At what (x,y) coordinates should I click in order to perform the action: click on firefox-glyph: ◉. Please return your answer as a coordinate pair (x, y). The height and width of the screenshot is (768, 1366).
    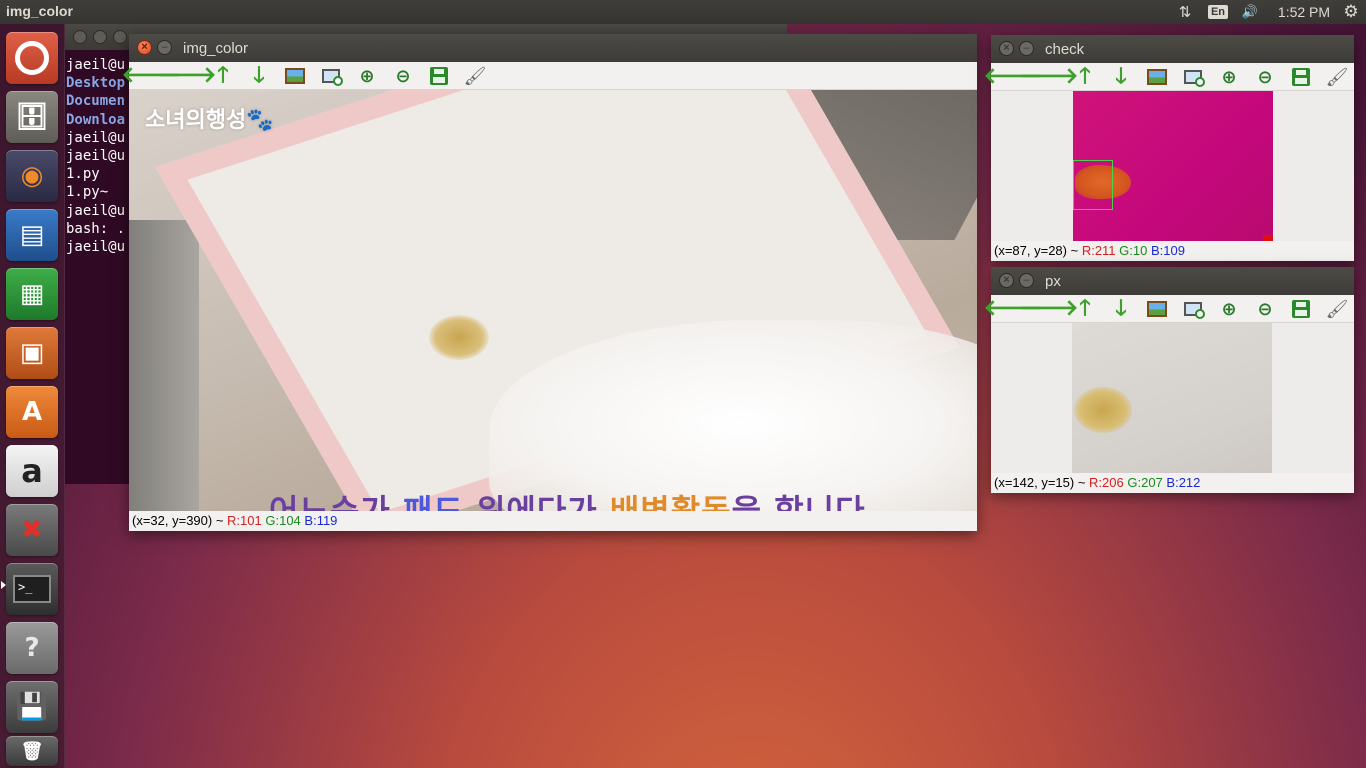
    Looking at the image, I should click on (32, 176).